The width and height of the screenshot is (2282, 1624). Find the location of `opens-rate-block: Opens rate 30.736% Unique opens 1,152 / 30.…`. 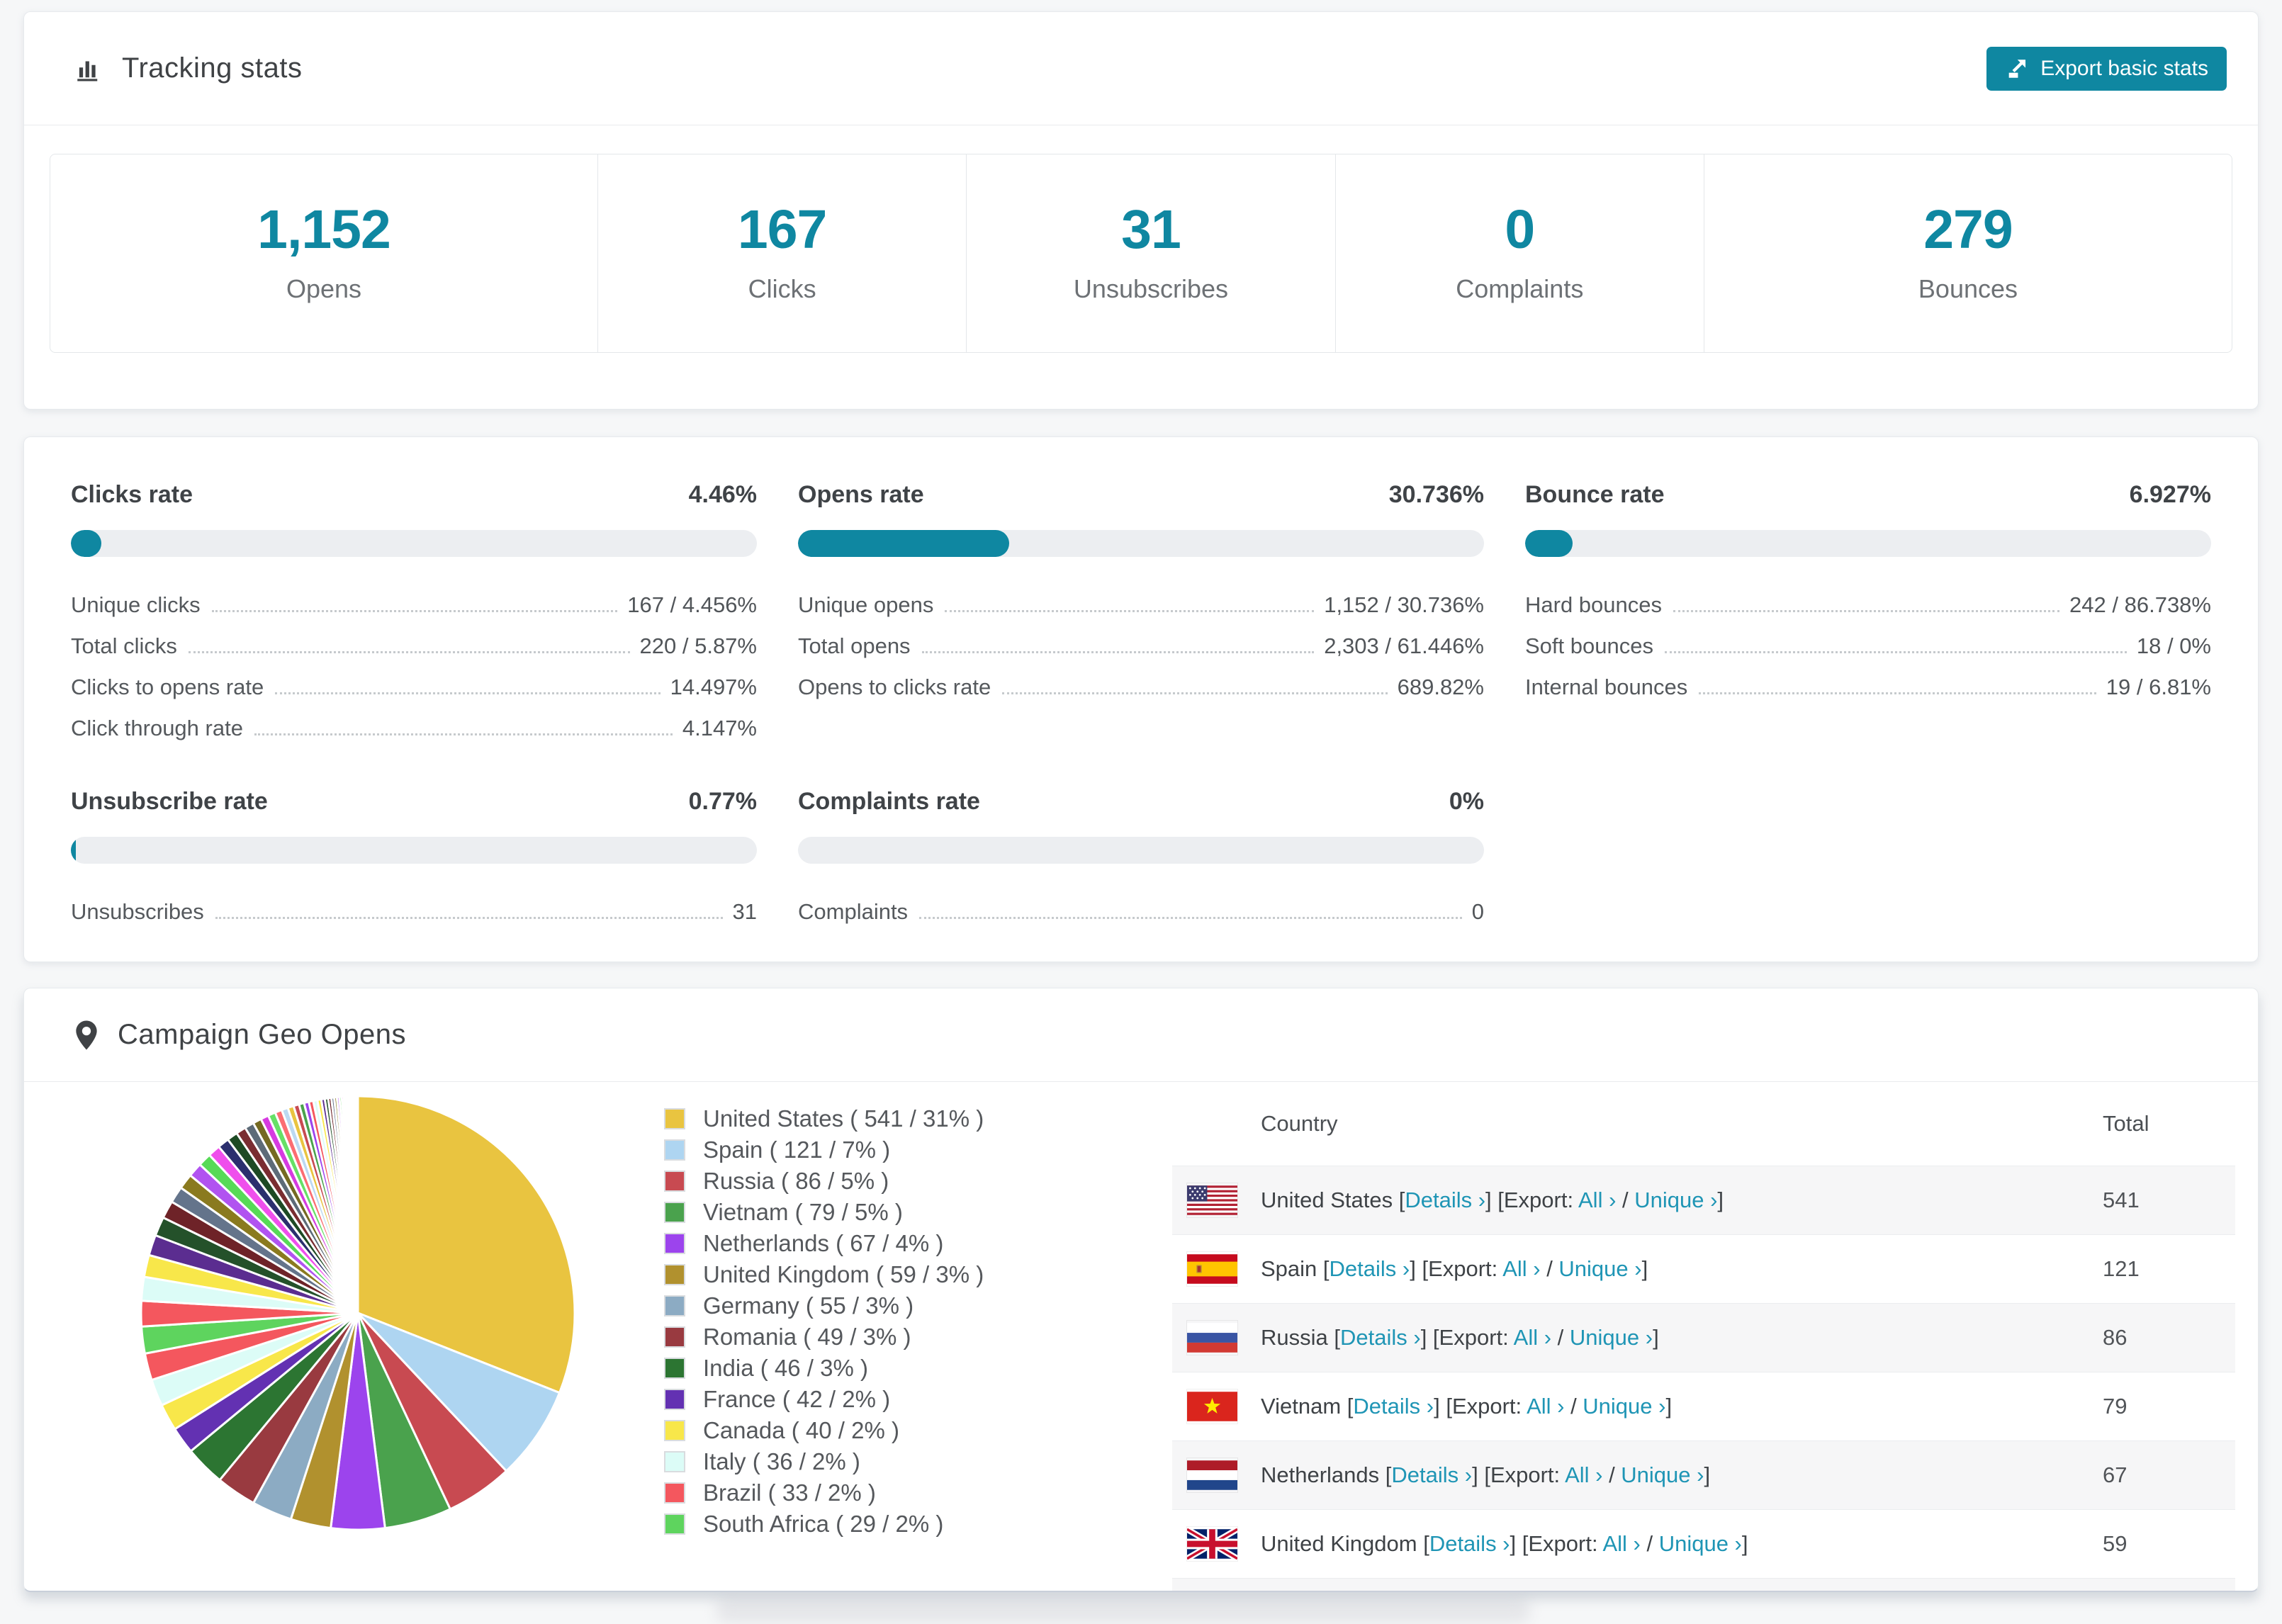

opens-rate-block: Opens rate 30.736% Unique opens 1,152 / 30.… is located at coordinates (1141, 613).